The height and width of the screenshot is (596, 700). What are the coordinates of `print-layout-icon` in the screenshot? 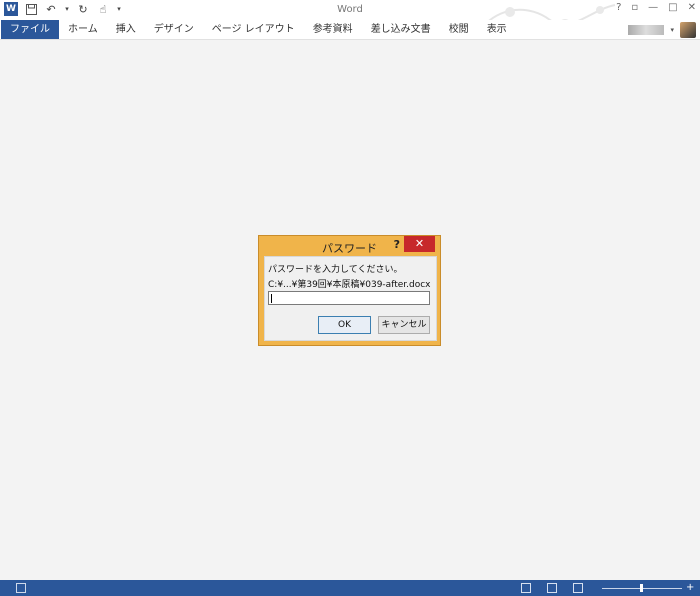 It's located at (552, 588).